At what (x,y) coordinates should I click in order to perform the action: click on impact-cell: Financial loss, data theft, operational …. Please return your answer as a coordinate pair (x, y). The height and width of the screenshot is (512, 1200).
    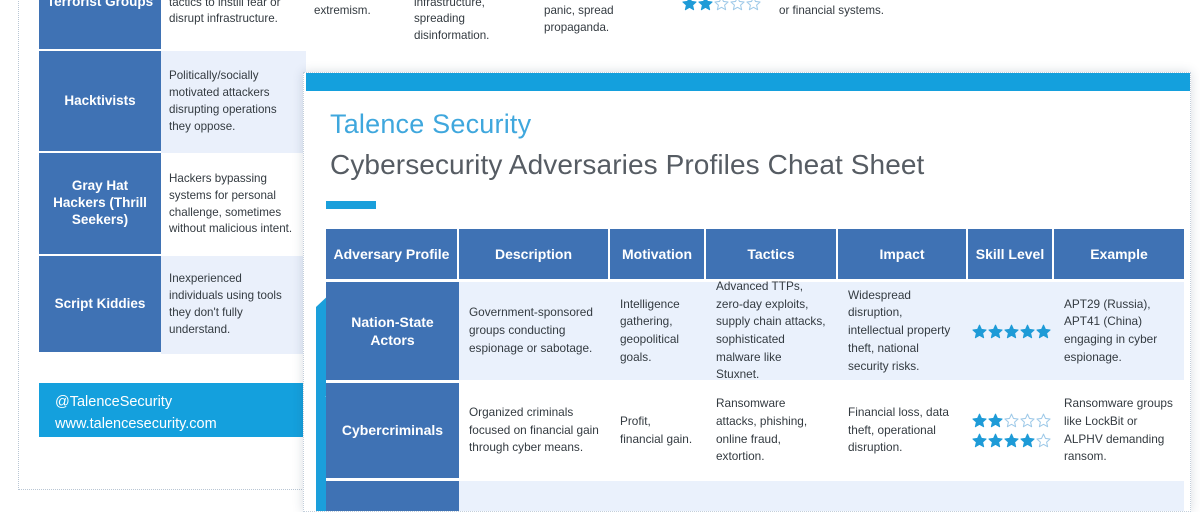
    Looking at the image, I should click on (903, 430).